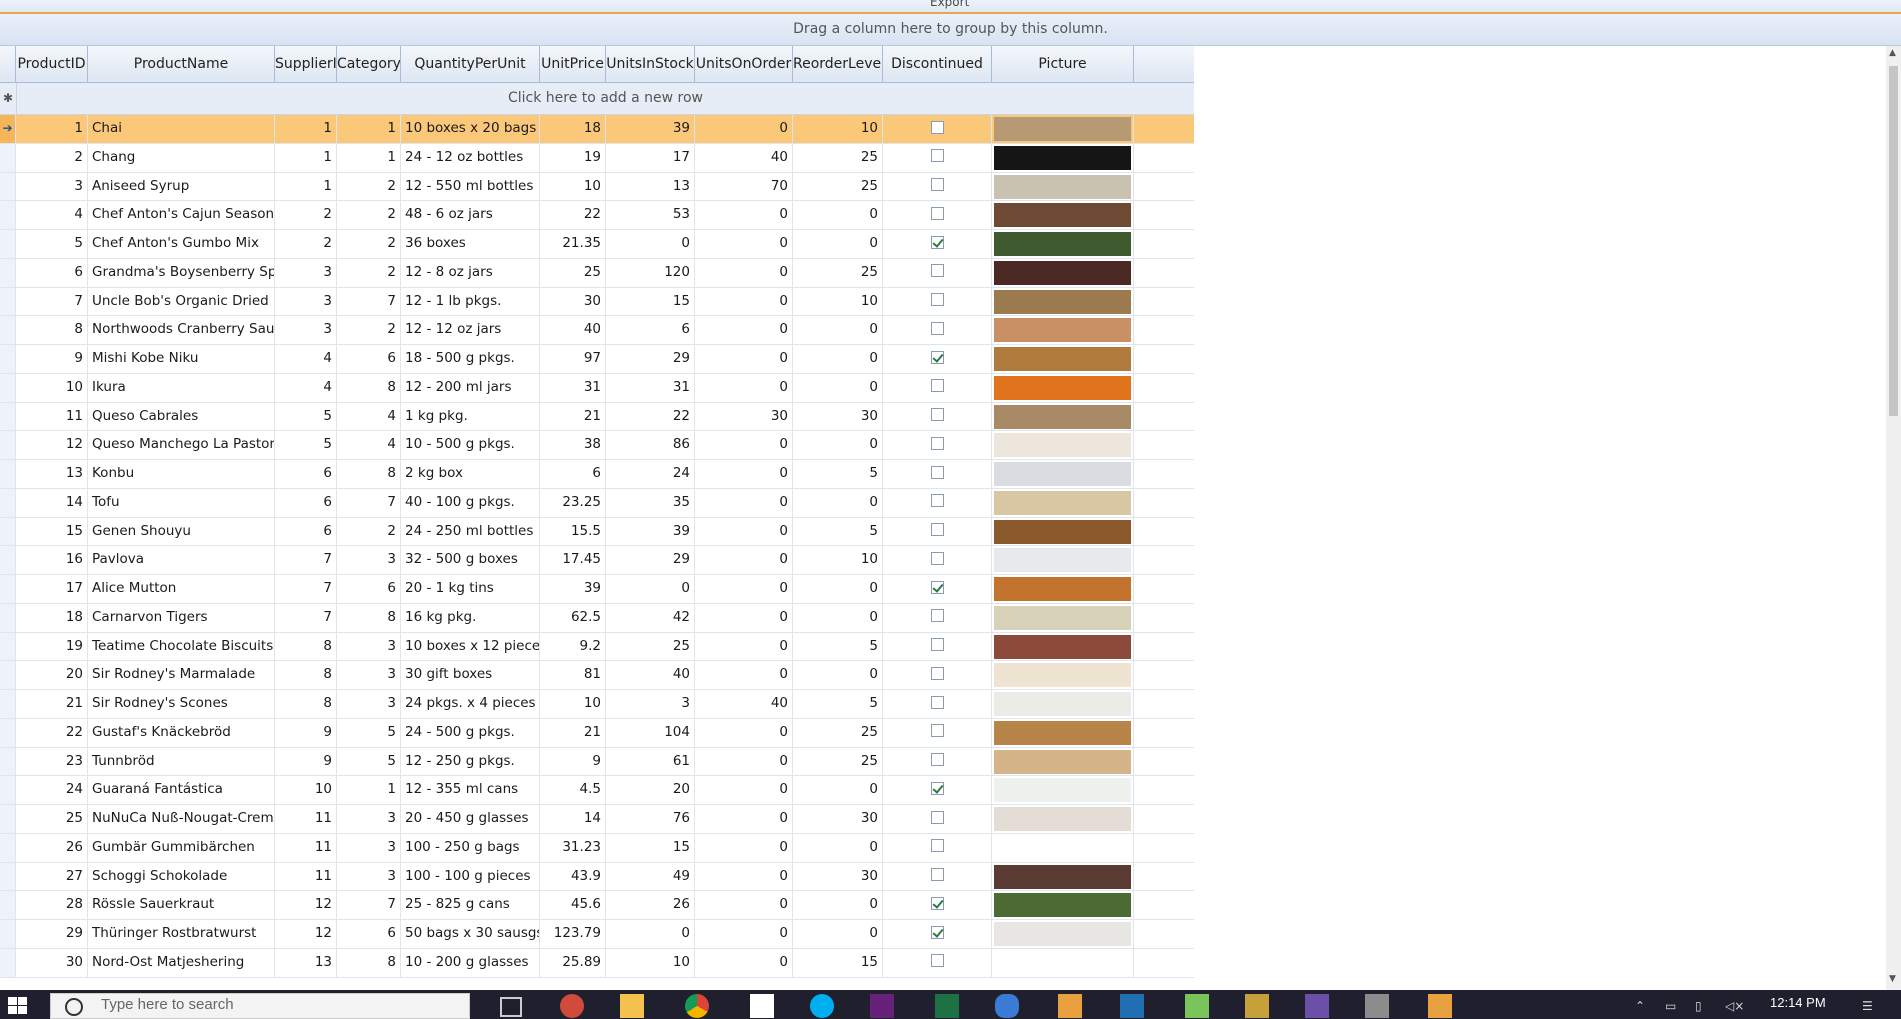 This screenshot has width=1901, height=1019. I want to click on cell-unitprice: 22, so click(573, 215).